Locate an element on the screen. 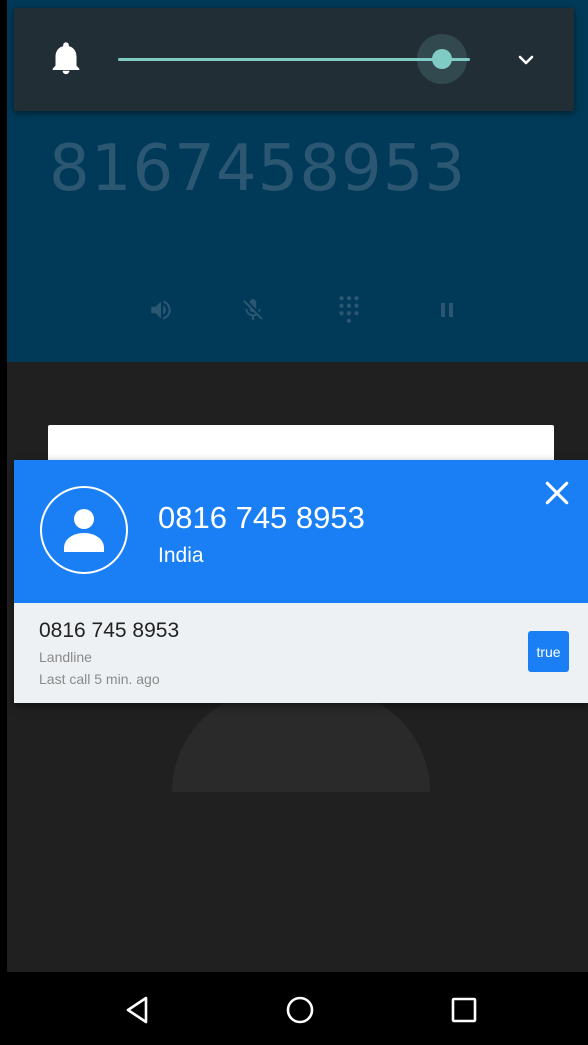 The height and width of the screenshot is (1045, 588). volume-panel is located at coordinates (294, 59).